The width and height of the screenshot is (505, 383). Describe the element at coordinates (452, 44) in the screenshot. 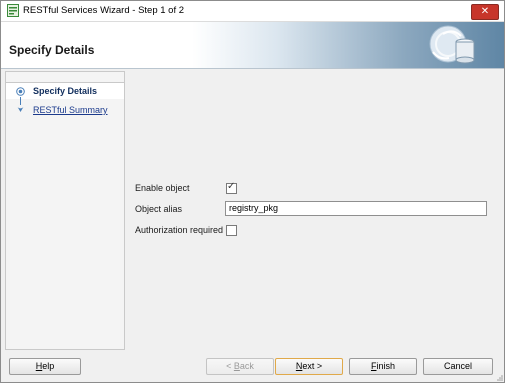

I see `database-sync-icon` at that location.